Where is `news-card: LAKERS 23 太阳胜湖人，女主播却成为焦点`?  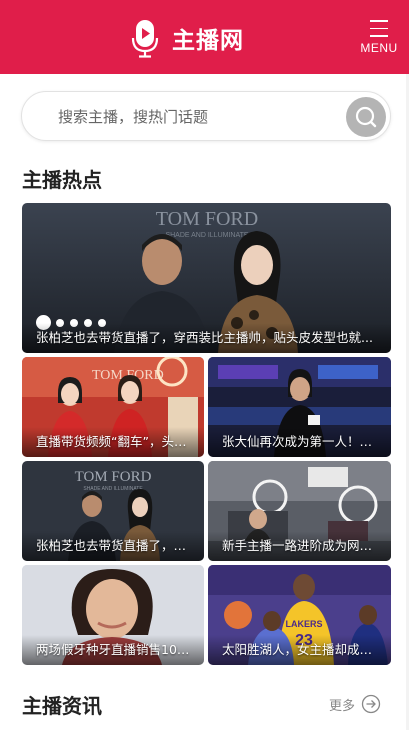
news-card: LAKERS 23 太阳胜湖人，女主播却成为焦点 is located at coordinates (299, 615).